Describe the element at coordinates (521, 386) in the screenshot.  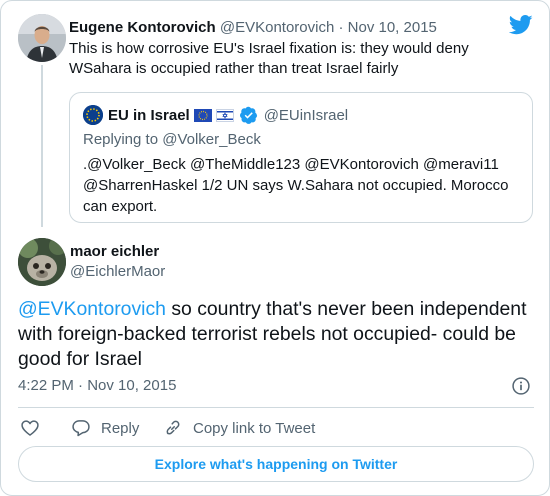
I see `info-icon` at that location.